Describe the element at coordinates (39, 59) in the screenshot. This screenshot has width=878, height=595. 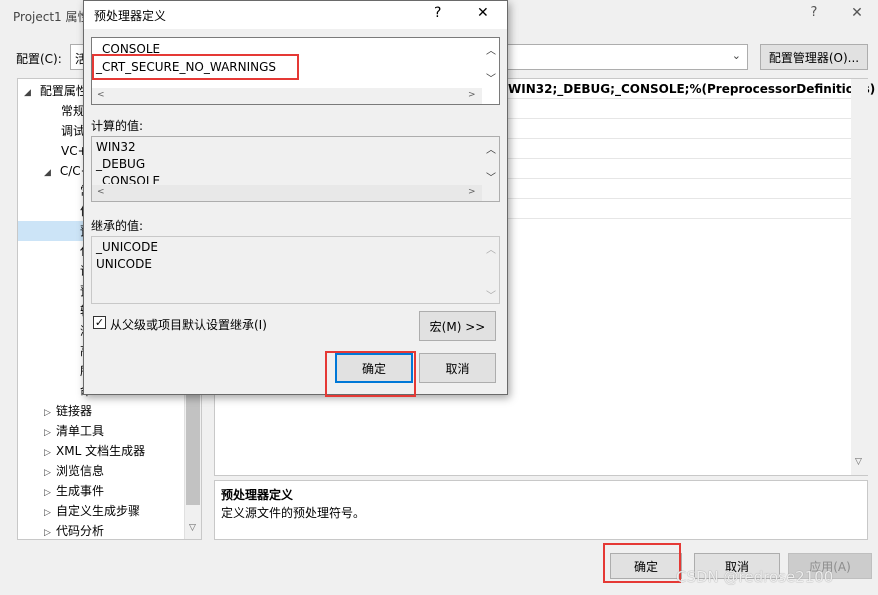
I see `config-label: 配置(C):` at that location.